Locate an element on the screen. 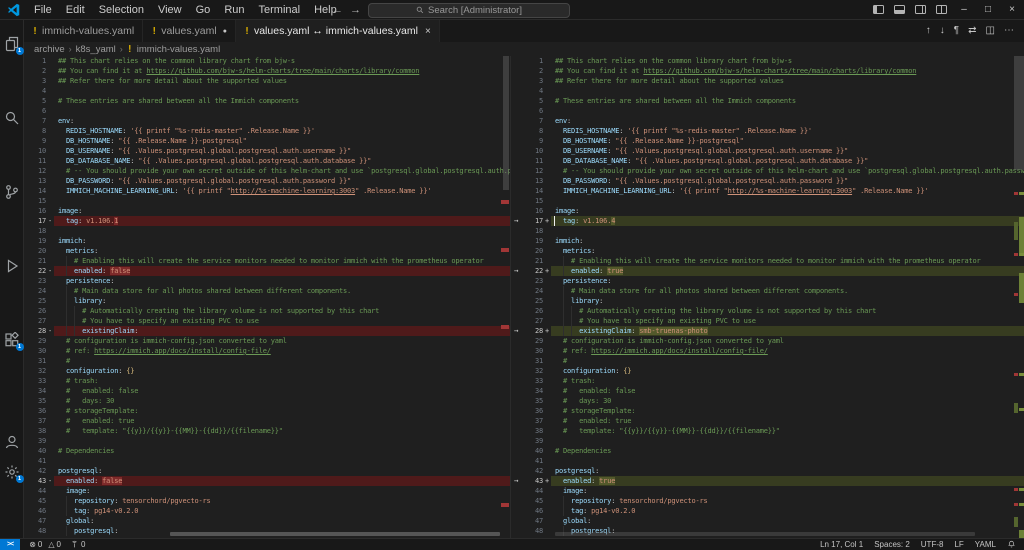 The height and width of the screenshot is (550, 1024). menu-run: Run is located at coordinates (234, 10).